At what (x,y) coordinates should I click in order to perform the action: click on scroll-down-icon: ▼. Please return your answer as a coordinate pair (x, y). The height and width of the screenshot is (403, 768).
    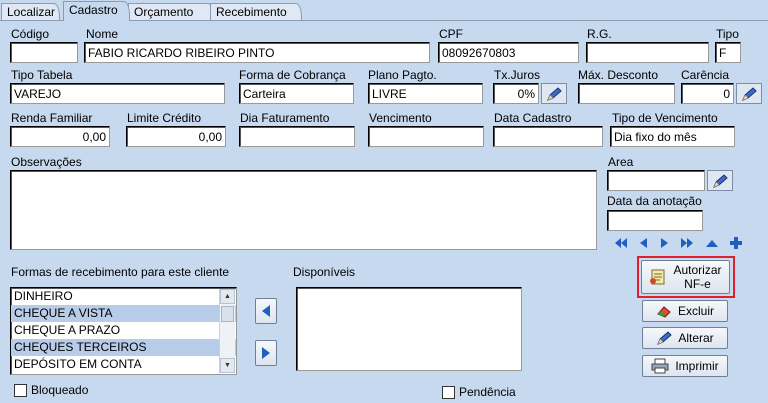
    Looking at the image, I should click on (227, 365).